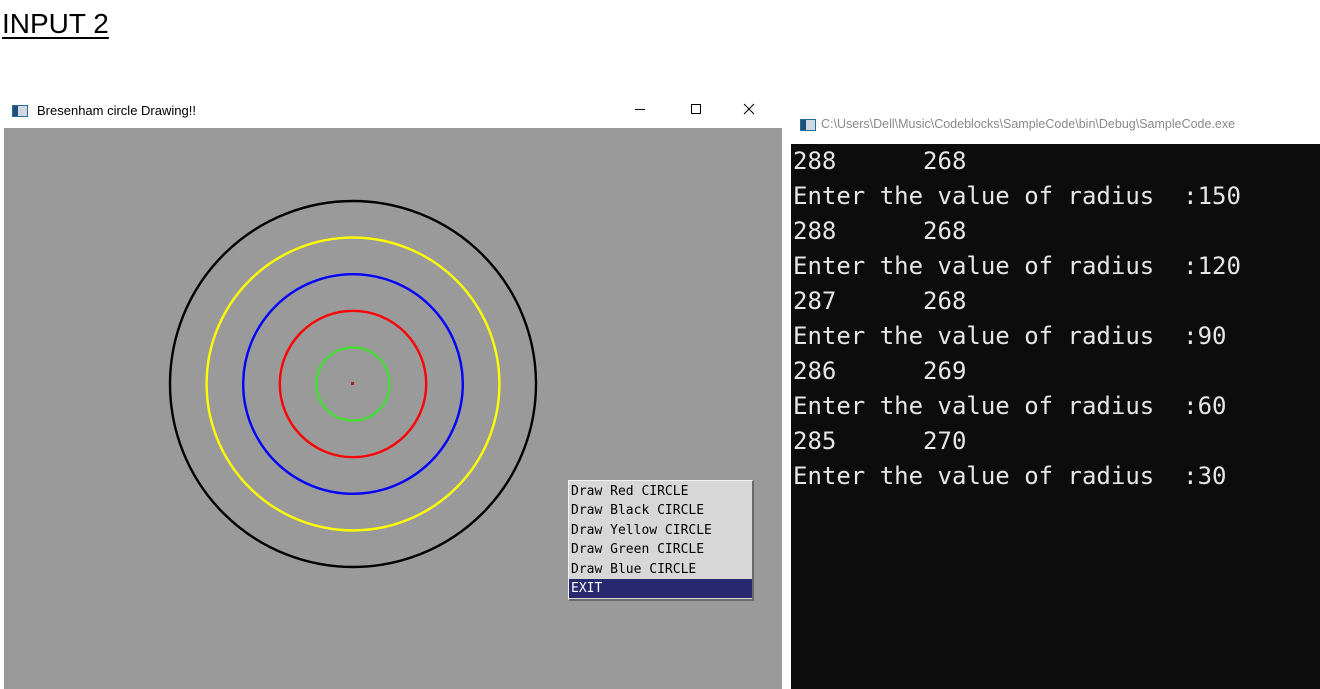  Describe the element at coordinates (1017, 266) in the screenshot. I see `console-line: Enter the value of radius :120` at that location.